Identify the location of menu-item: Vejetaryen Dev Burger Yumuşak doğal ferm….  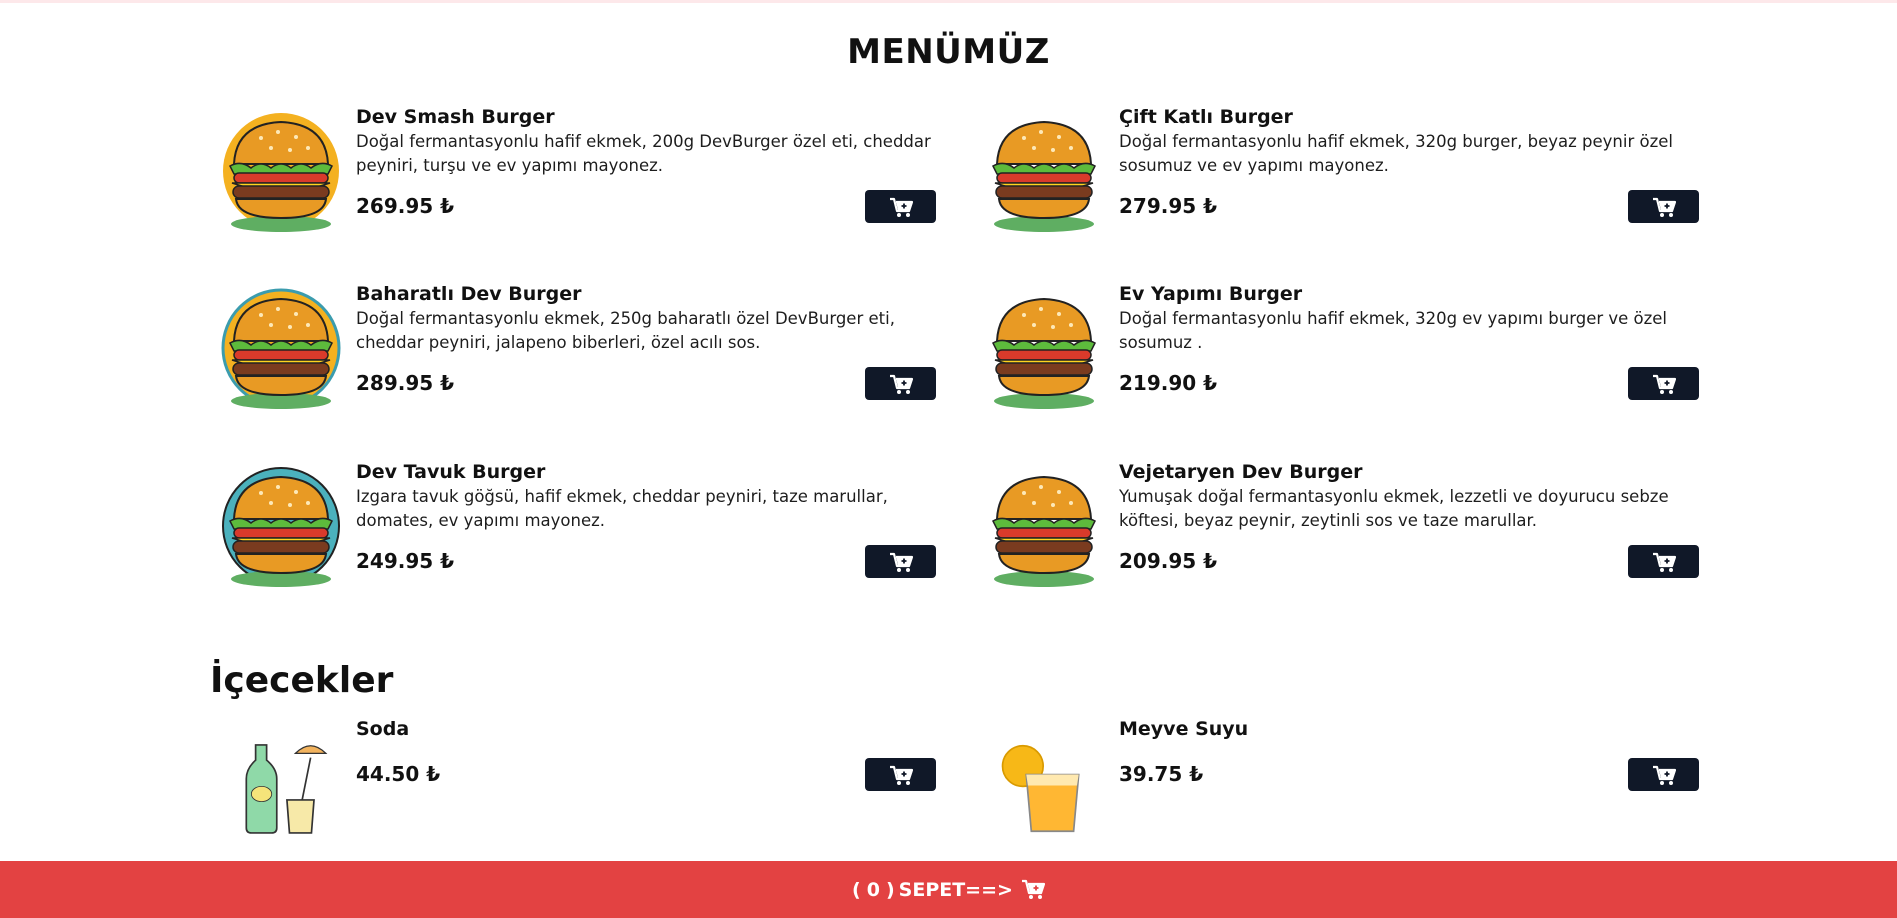
(1339, 531).